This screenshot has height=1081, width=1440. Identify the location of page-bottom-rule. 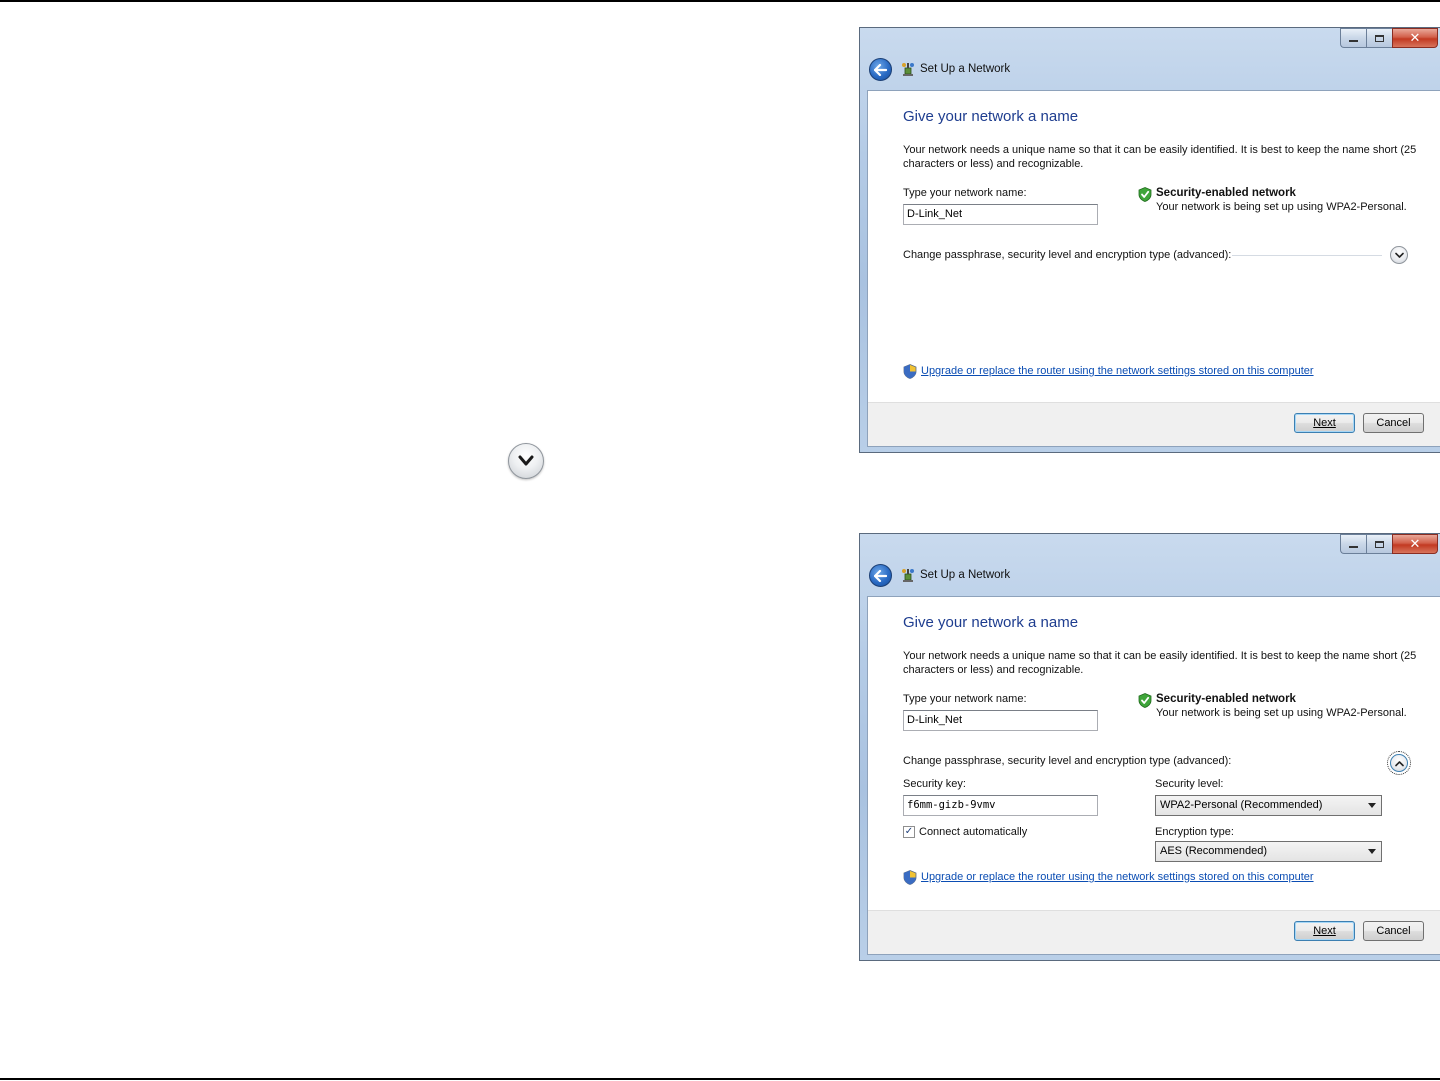
(720, 1079).